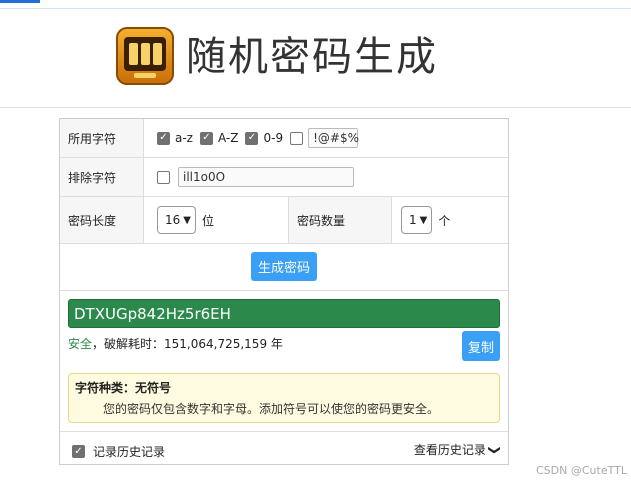 Image resolution: width=631 pixels, height=483 pixels. I want to click on symbols-input: !@#$%, so click(333, 138).